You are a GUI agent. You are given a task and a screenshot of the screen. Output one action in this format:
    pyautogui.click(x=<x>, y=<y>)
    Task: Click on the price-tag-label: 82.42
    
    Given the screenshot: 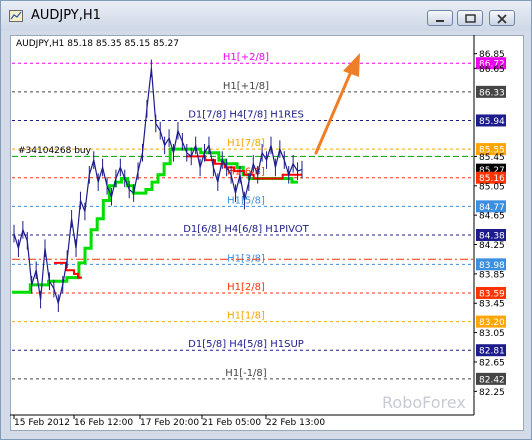 What is the action you would take?
    pyautogui.click(x=492, y=380)
    